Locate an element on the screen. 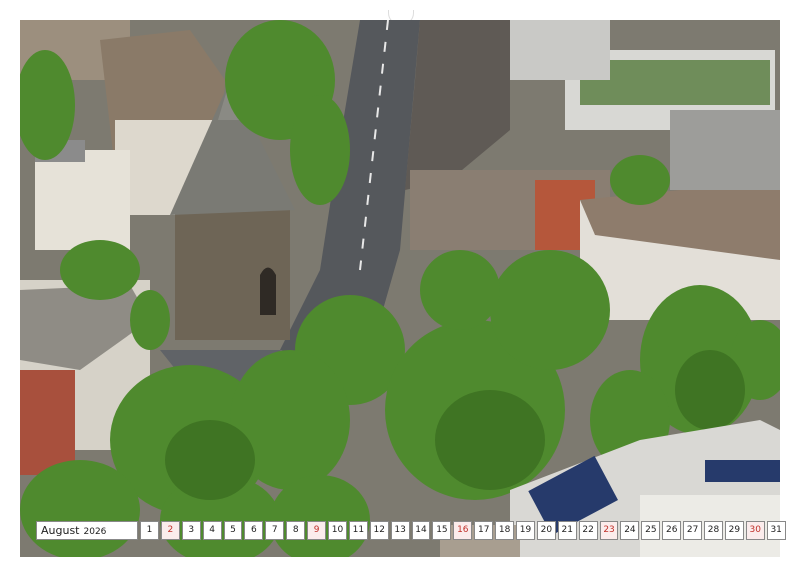 The height and width of the screenshot is (577, 800). calendar-day: 15 is located at coordinates (442, 530).